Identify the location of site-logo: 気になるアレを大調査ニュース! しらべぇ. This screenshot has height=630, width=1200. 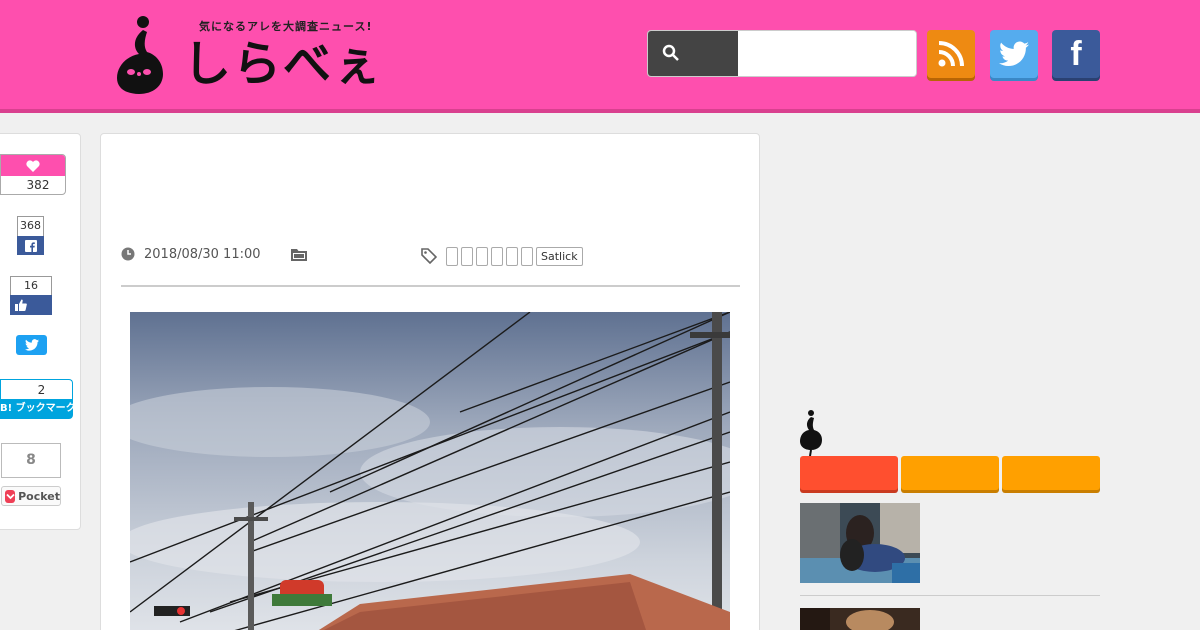
(253, 55).